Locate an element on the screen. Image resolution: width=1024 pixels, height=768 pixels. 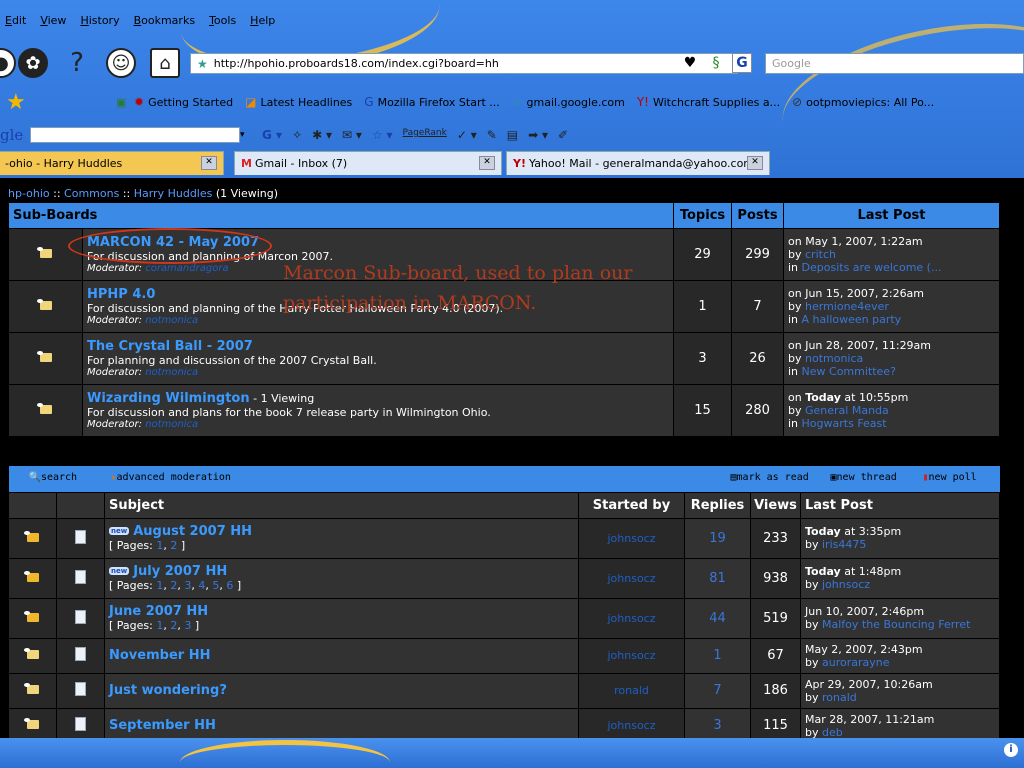
tab-gmail: M Gmail - Inbox (7) ✕ is located at coordinates (368, 163).